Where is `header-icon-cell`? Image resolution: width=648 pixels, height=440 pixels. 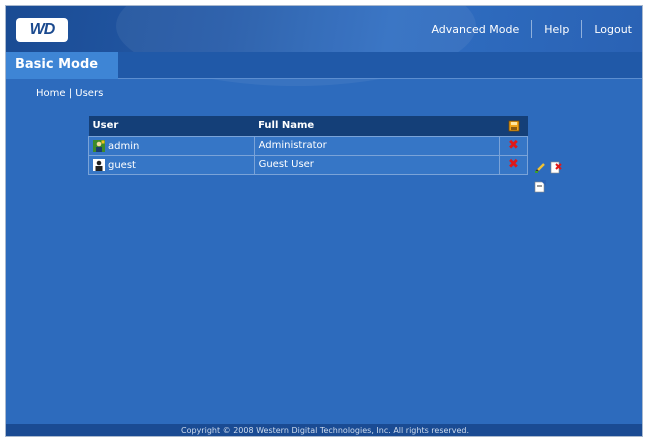 header-icon-cell is located at coordinates (513, 126).